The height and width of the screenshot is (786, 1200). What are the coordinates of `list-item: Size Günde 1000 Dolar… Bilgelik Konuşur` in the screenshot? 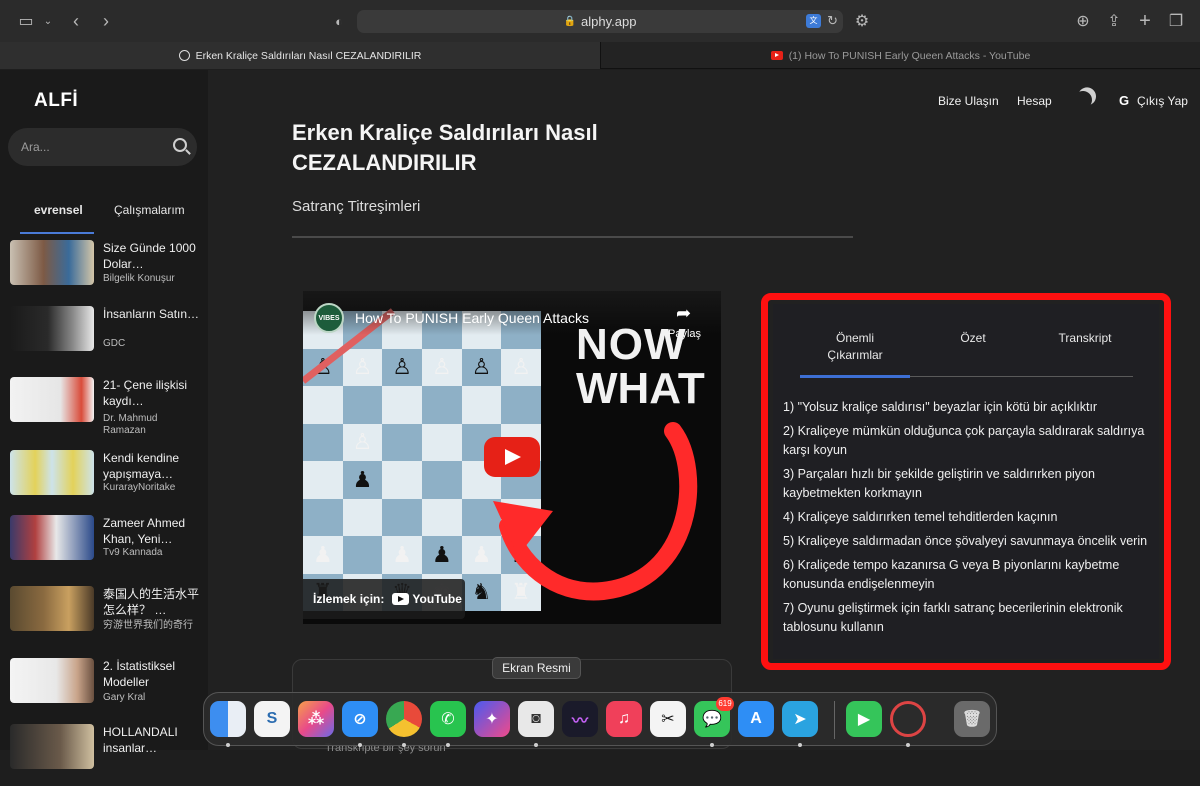 It's located at (104, 271).